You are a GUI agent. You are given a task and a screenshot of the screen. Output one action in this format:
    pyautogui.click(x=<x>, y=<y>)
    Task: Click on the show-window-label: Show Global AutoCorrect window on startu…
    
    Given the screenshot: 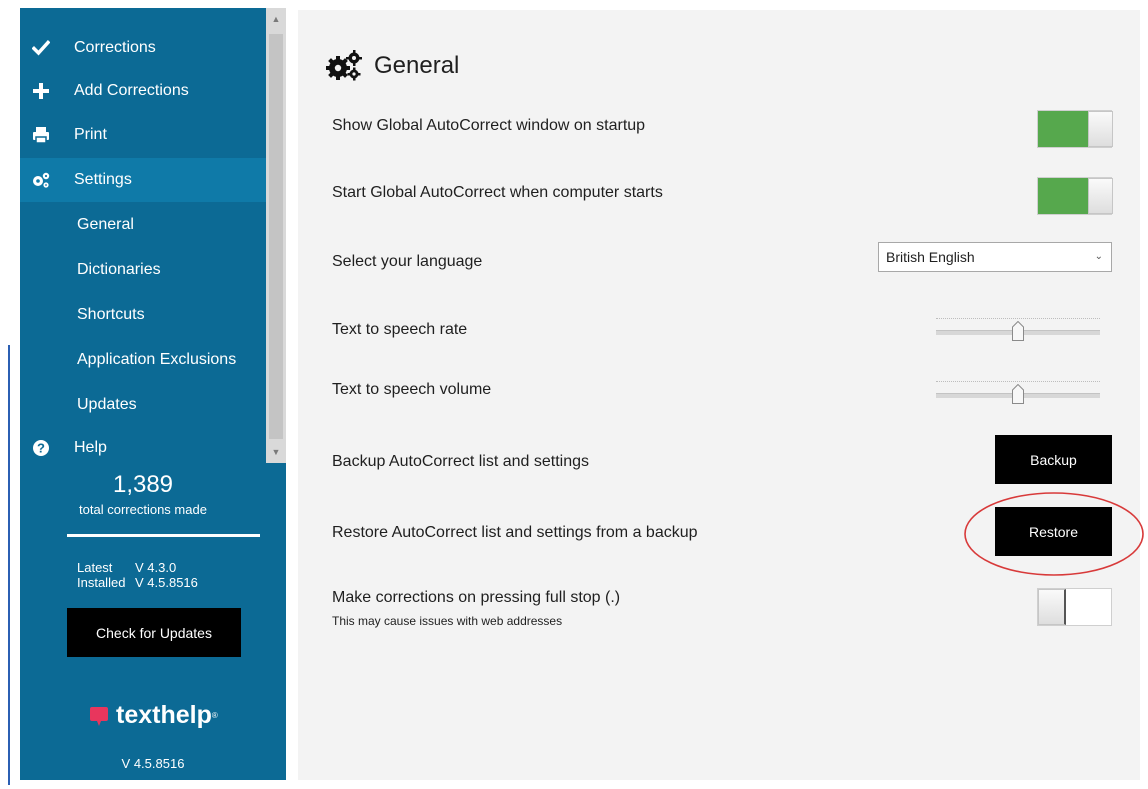 What is the action you would take?
    pyautogui.click(x=489, y=125)
    